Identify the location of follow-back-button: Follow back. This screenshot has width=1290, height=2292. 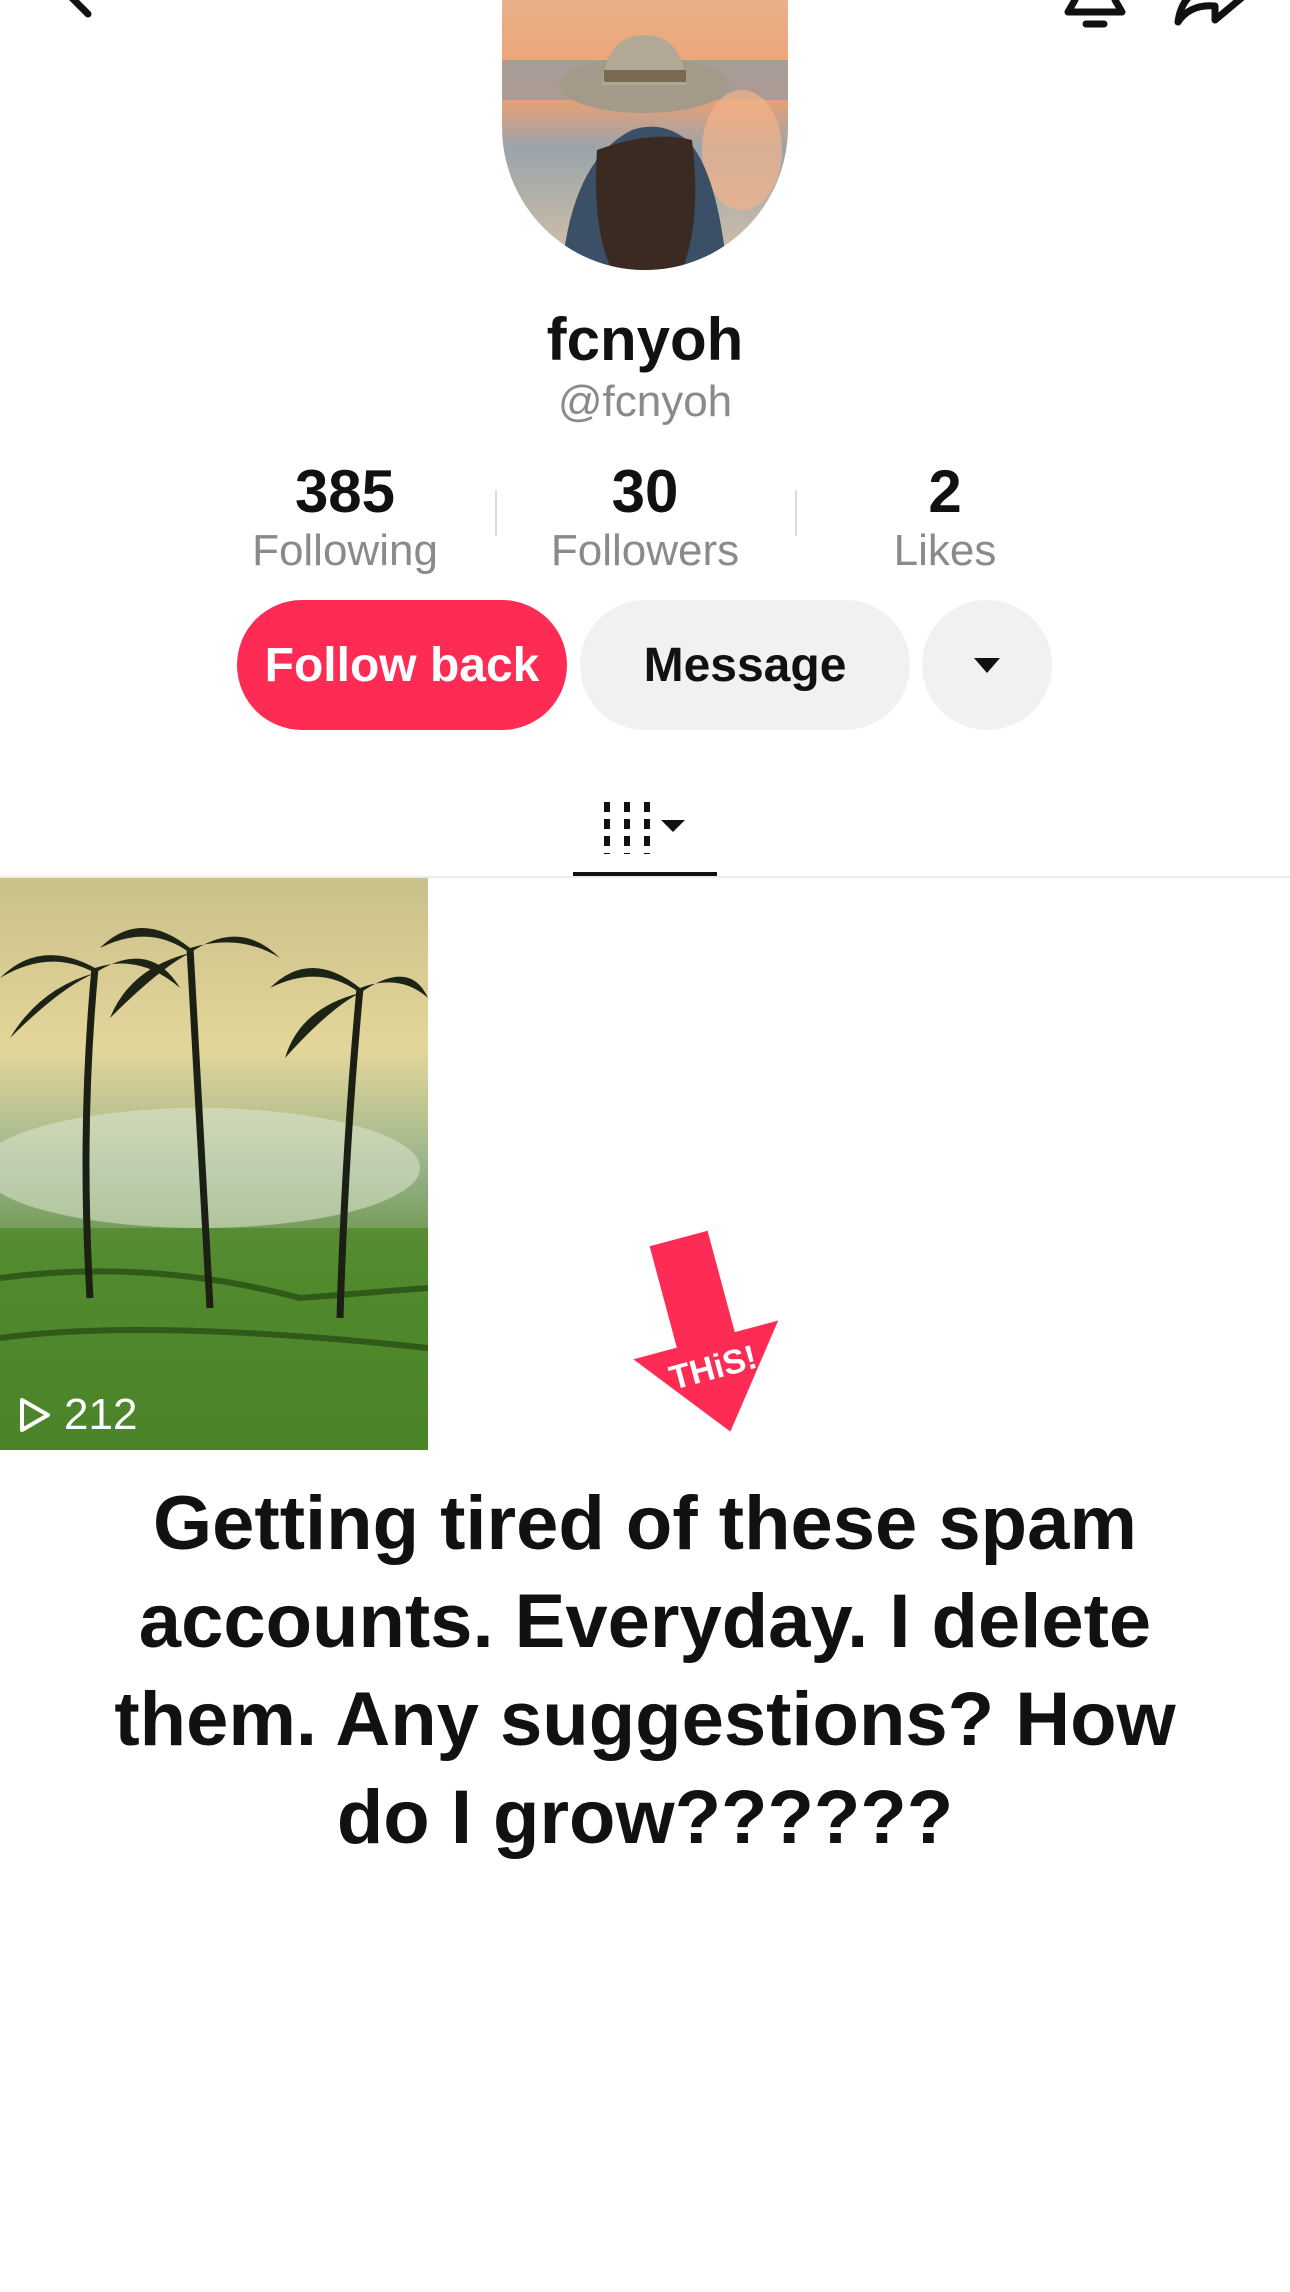
(402, 665).